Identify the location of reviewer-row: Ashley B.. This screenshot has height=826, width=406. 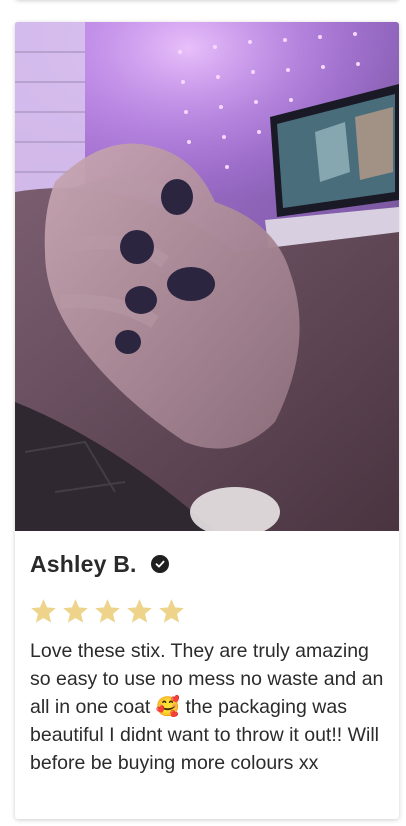
(99, 564).